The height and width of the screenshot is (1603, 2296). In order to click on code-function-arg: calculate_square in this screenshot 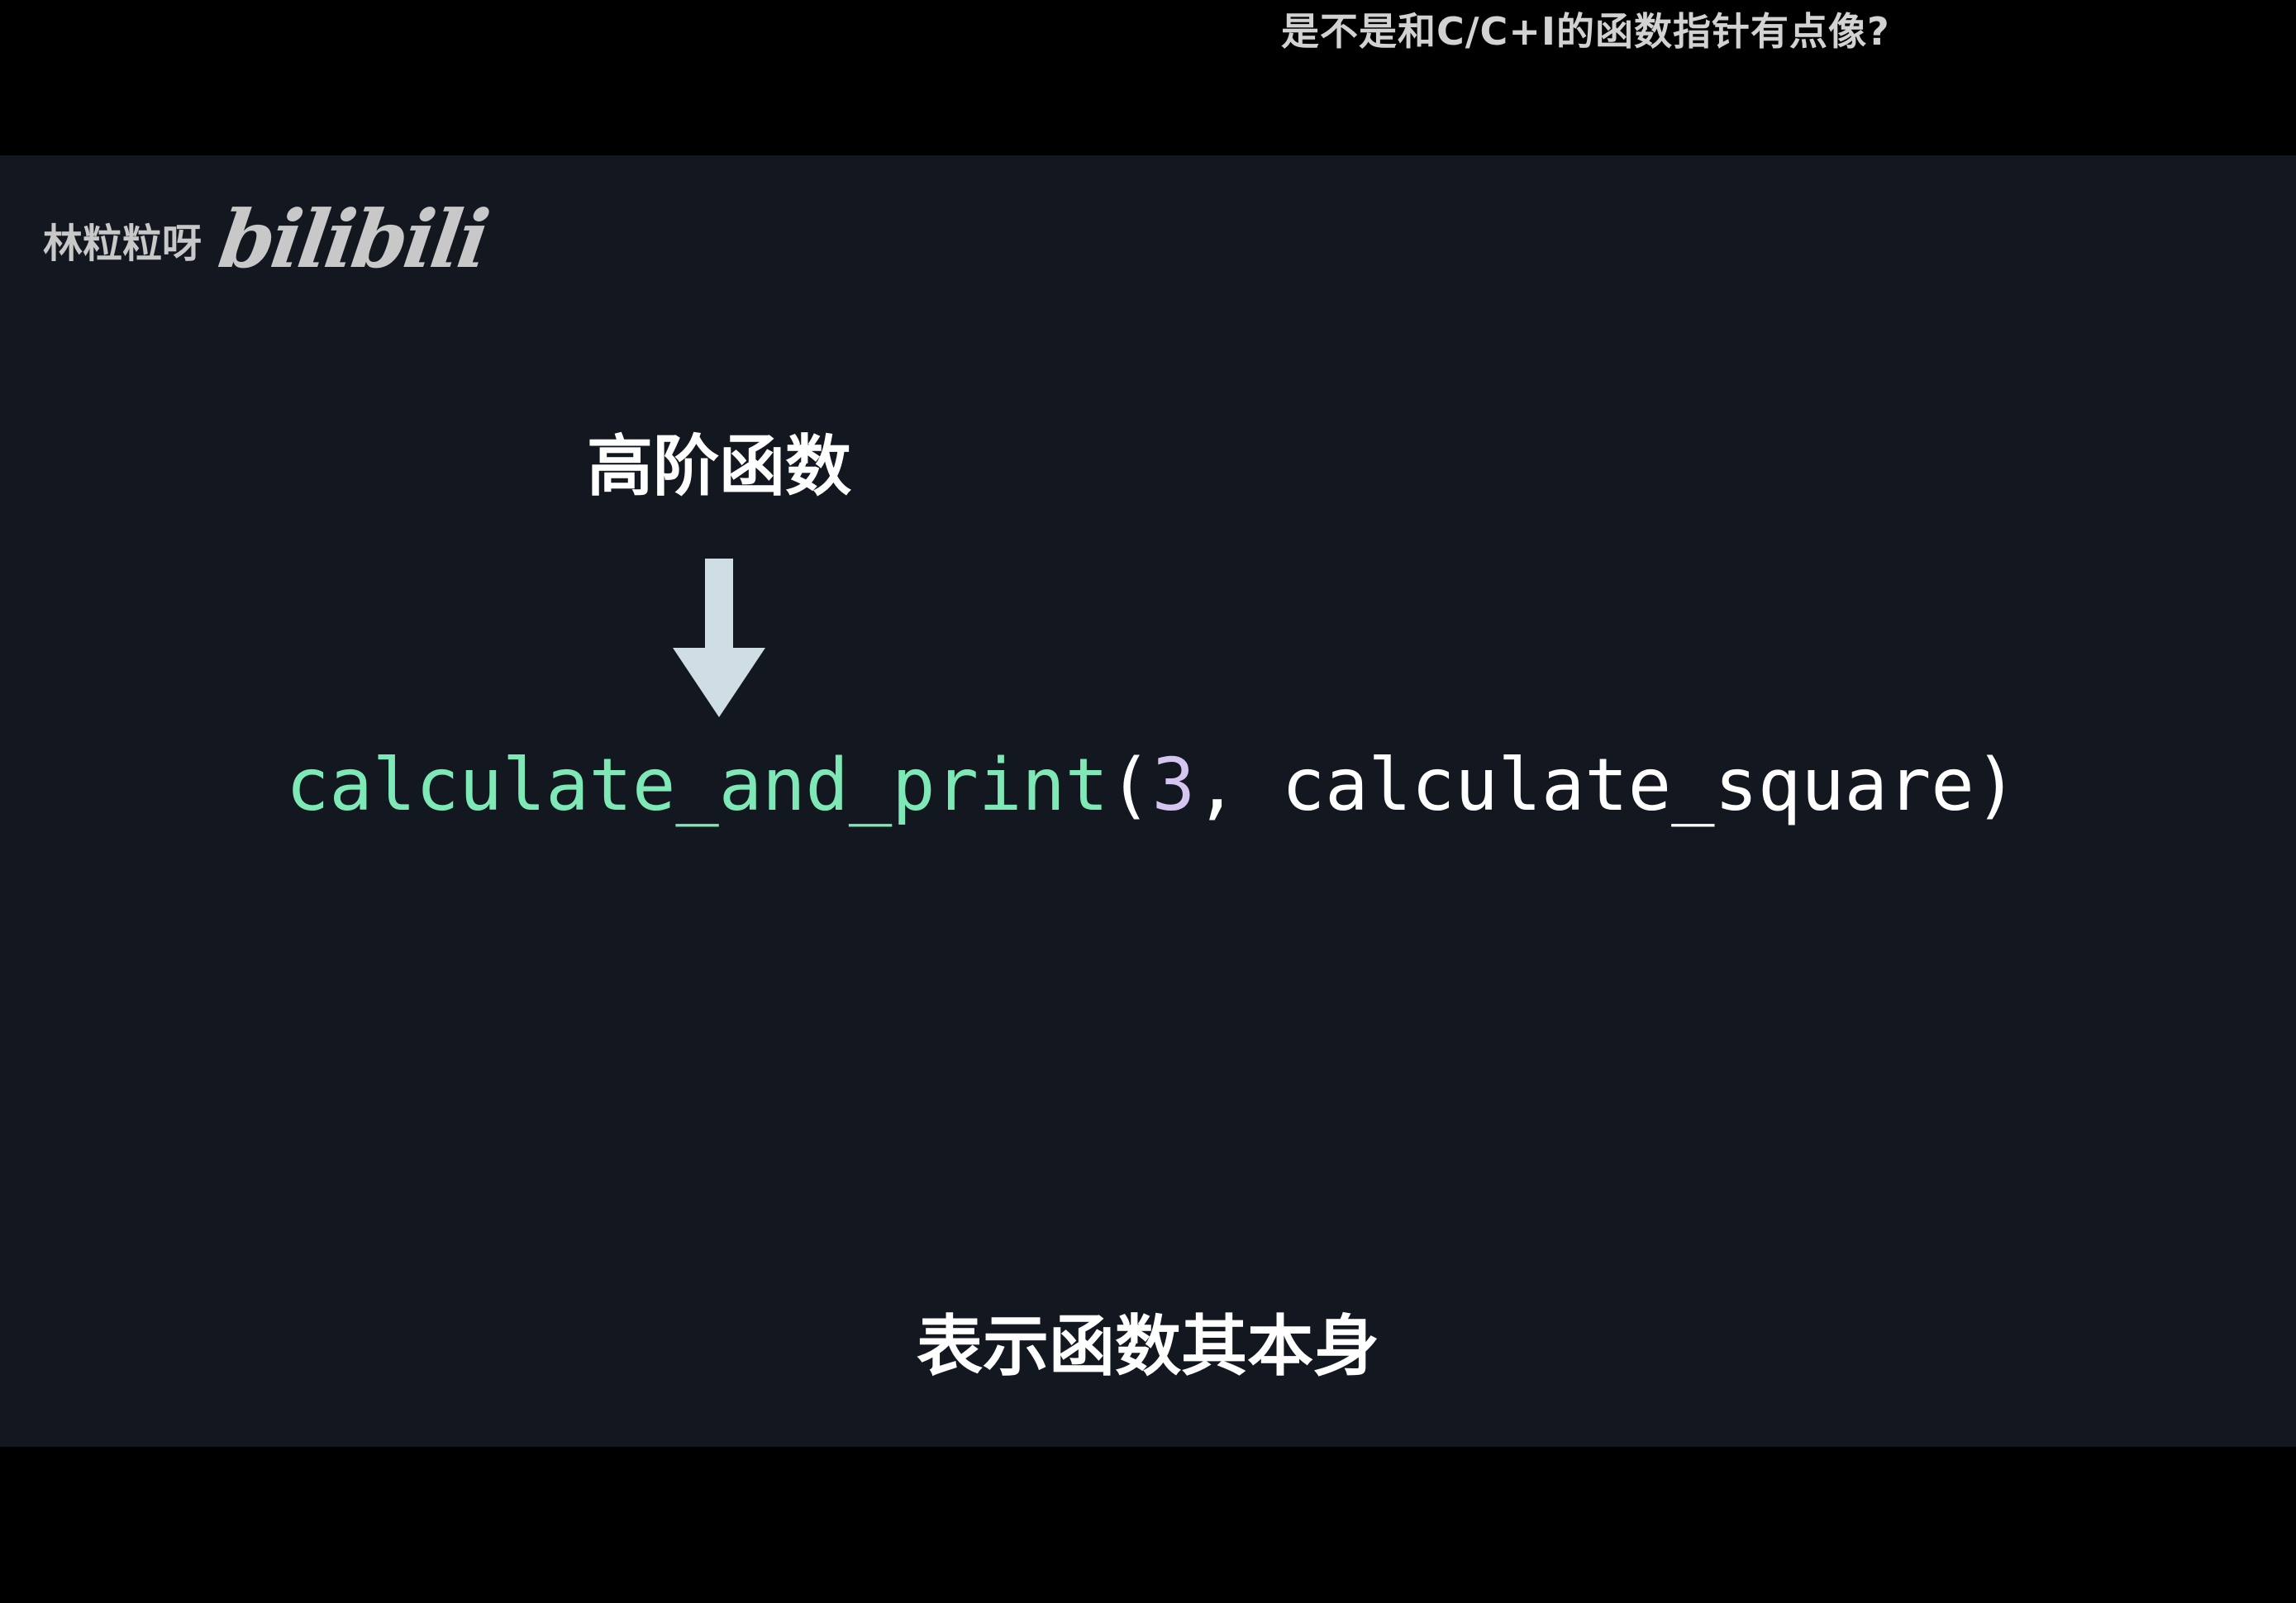, I will do `click(1627, 785)`.